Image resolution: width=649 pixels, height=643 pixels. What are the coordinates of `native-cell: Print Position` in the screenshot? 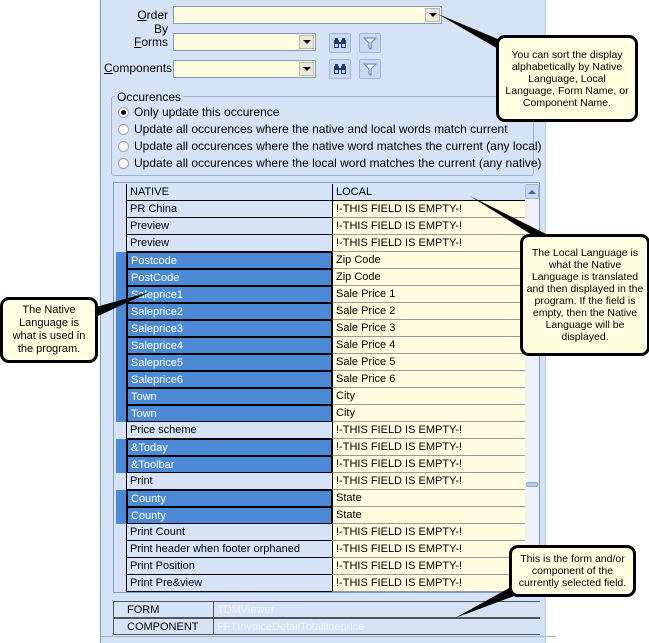 It's located at (229, 566).